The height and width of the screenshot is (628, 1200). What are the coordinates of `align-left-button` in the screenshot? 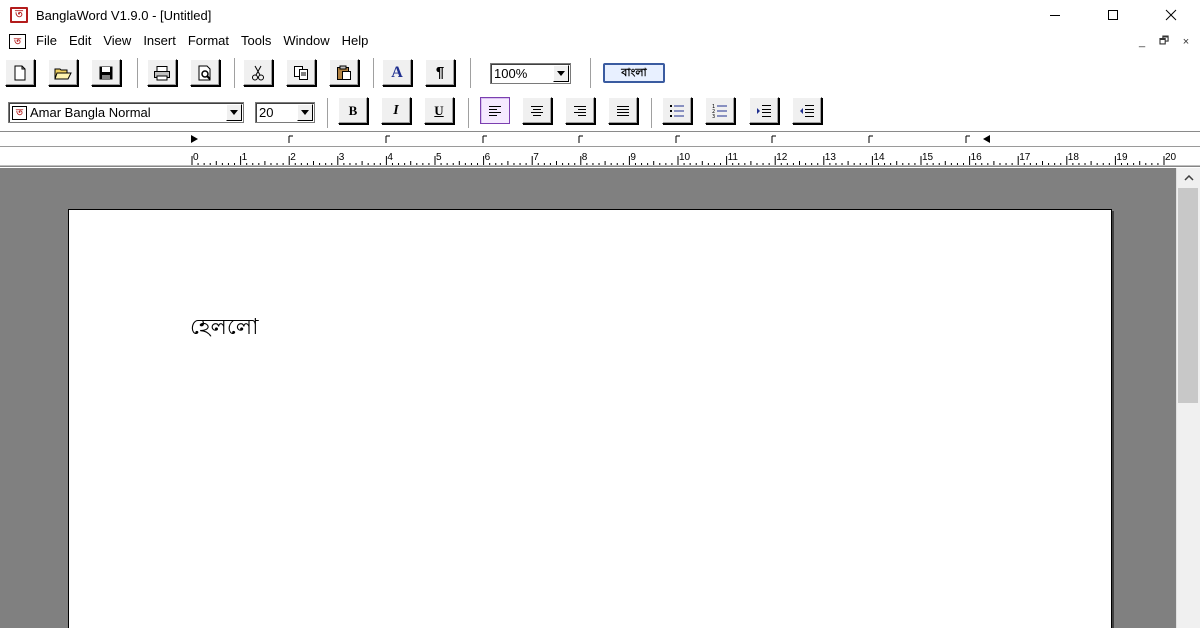 It's located at (495, 110).